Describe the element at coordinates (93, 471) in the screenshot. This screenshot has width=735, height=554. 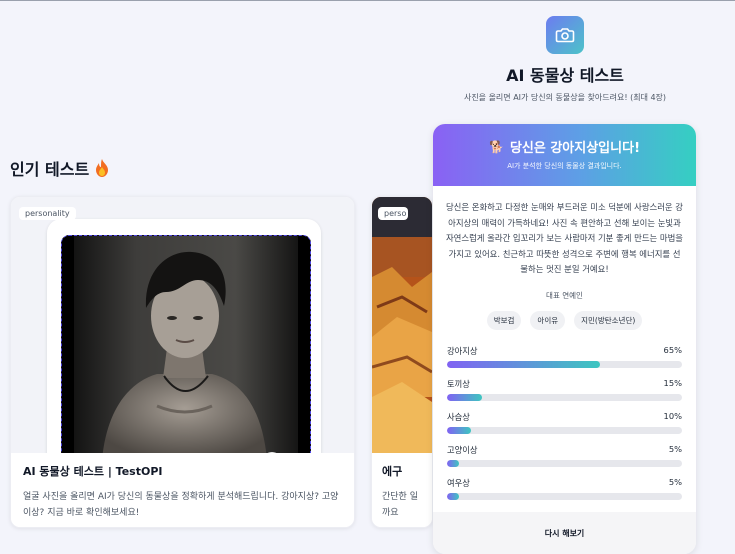
I see `card-title: AI 동물상 테스트 | TestOPI` at that location.